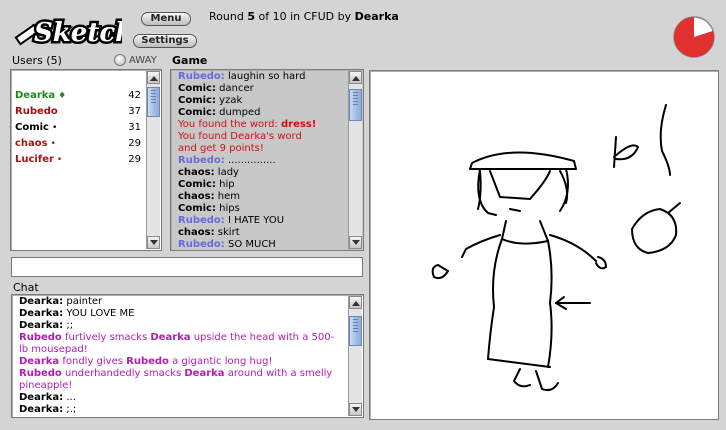 The image size is (726, 430). I want to click on room-name: CFUD, so click(319, 16).